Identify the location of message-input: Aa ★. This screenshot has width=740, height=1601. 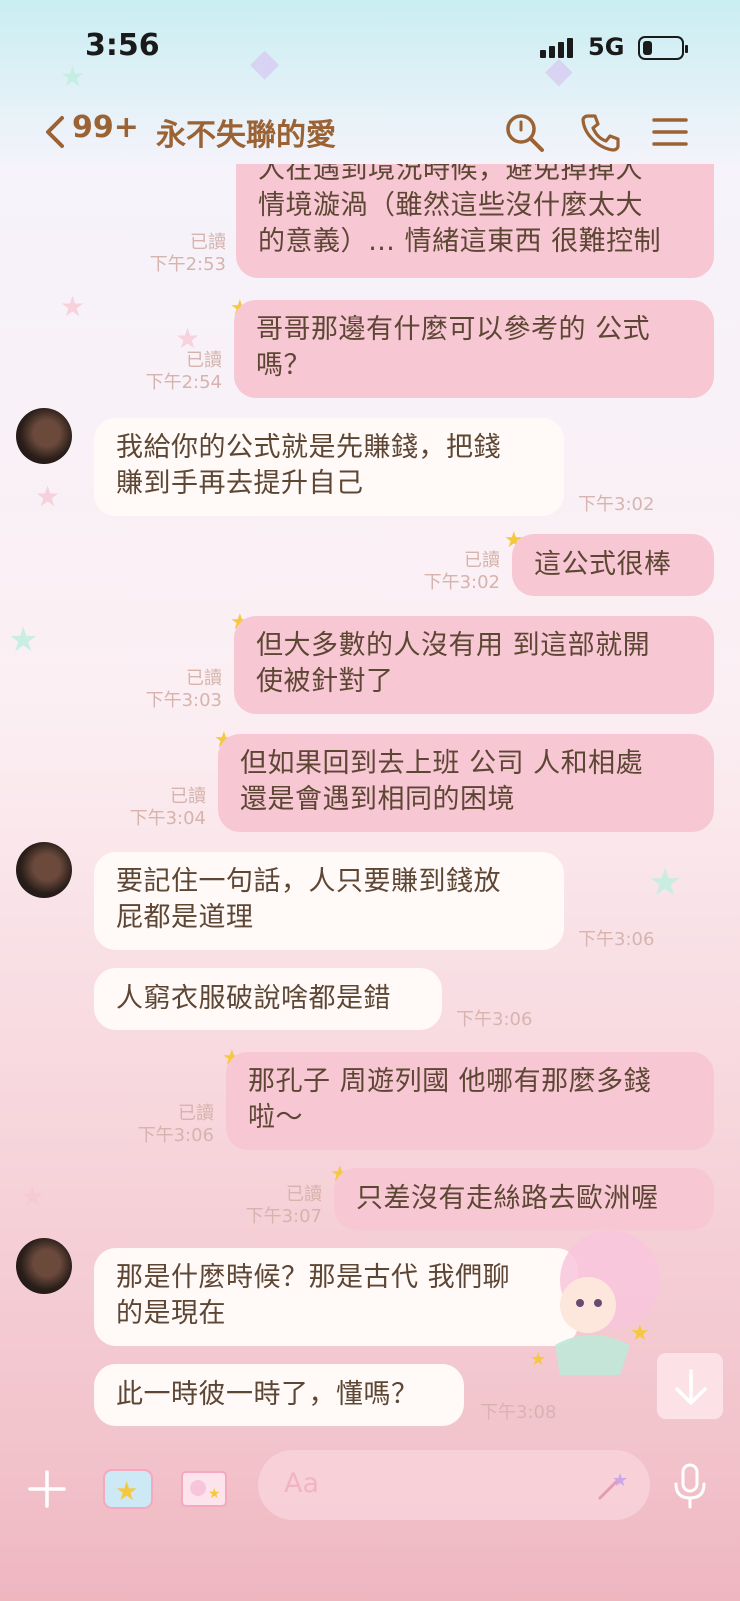
(454, 1485).